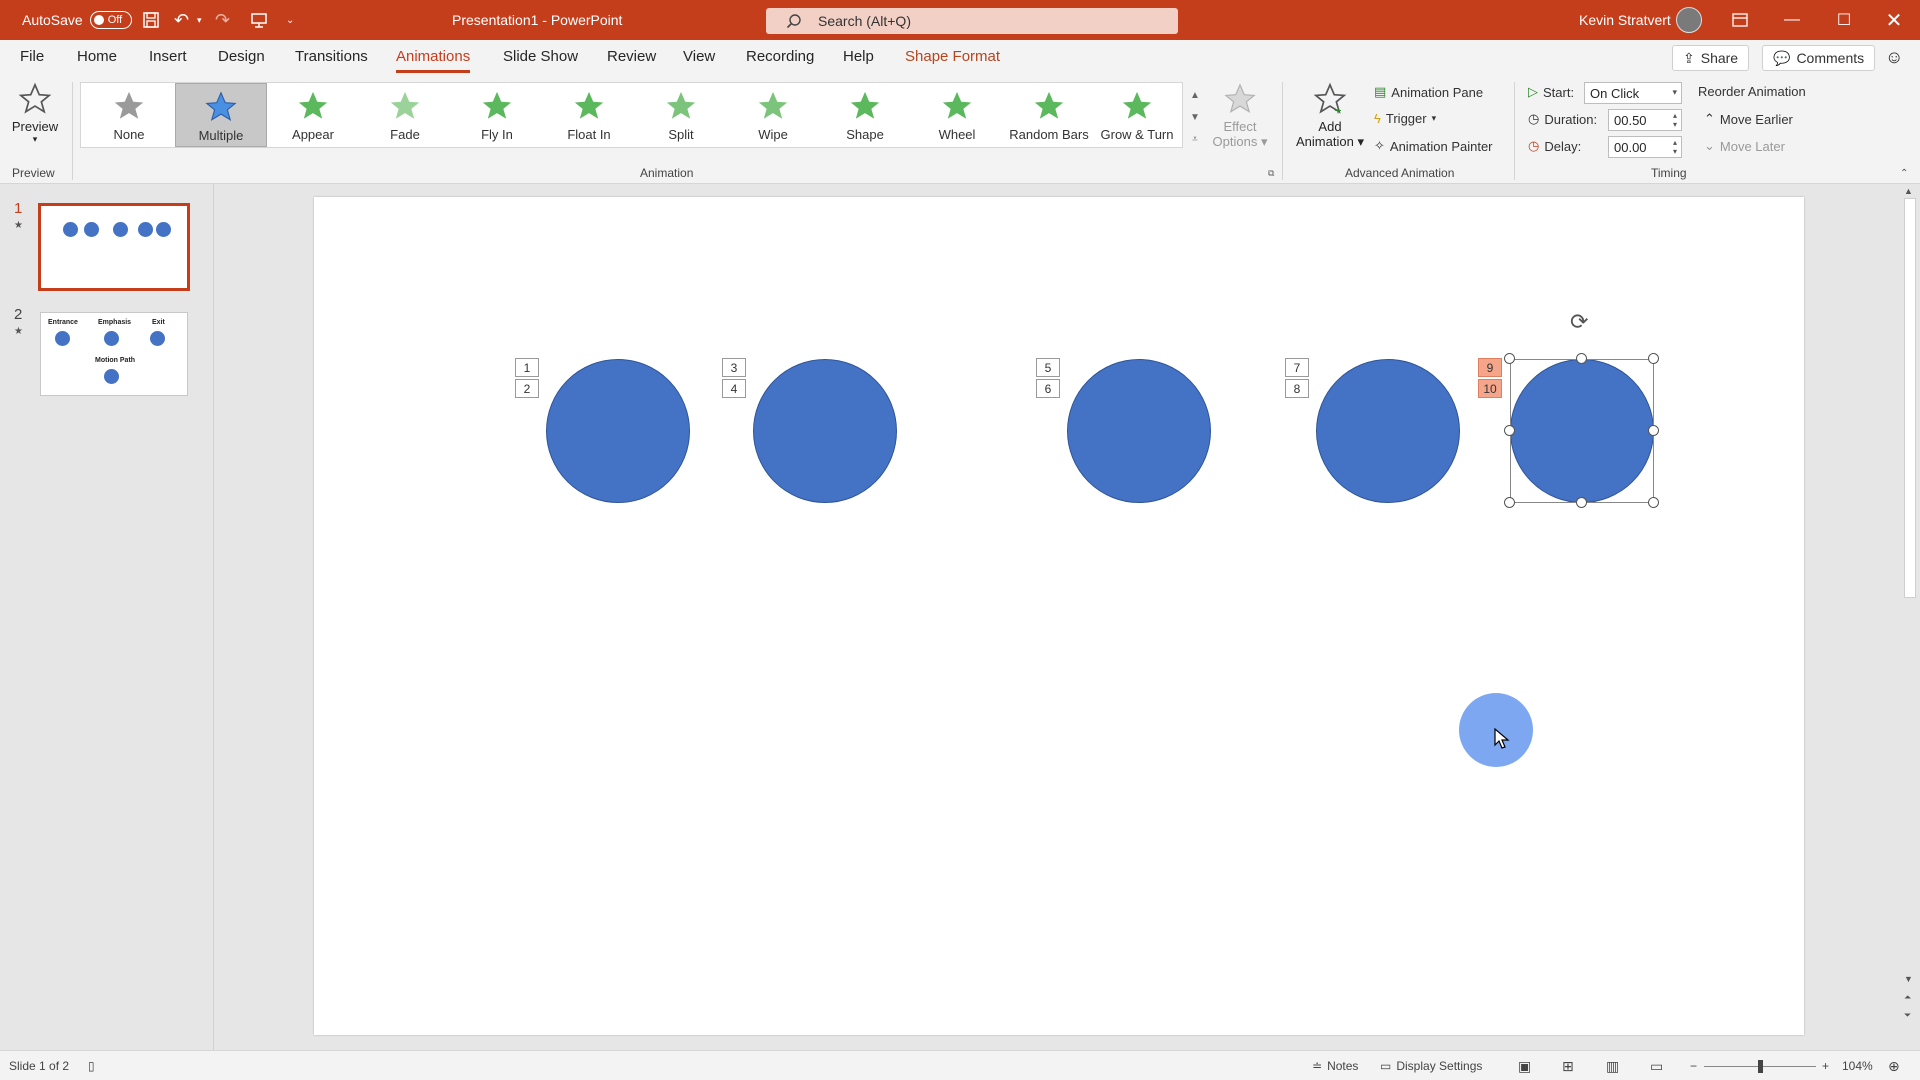 This screenshot has width=1920, height=1080. I want to click on display-settings-button: ▭ Display Settings, so click(1431, 1065).